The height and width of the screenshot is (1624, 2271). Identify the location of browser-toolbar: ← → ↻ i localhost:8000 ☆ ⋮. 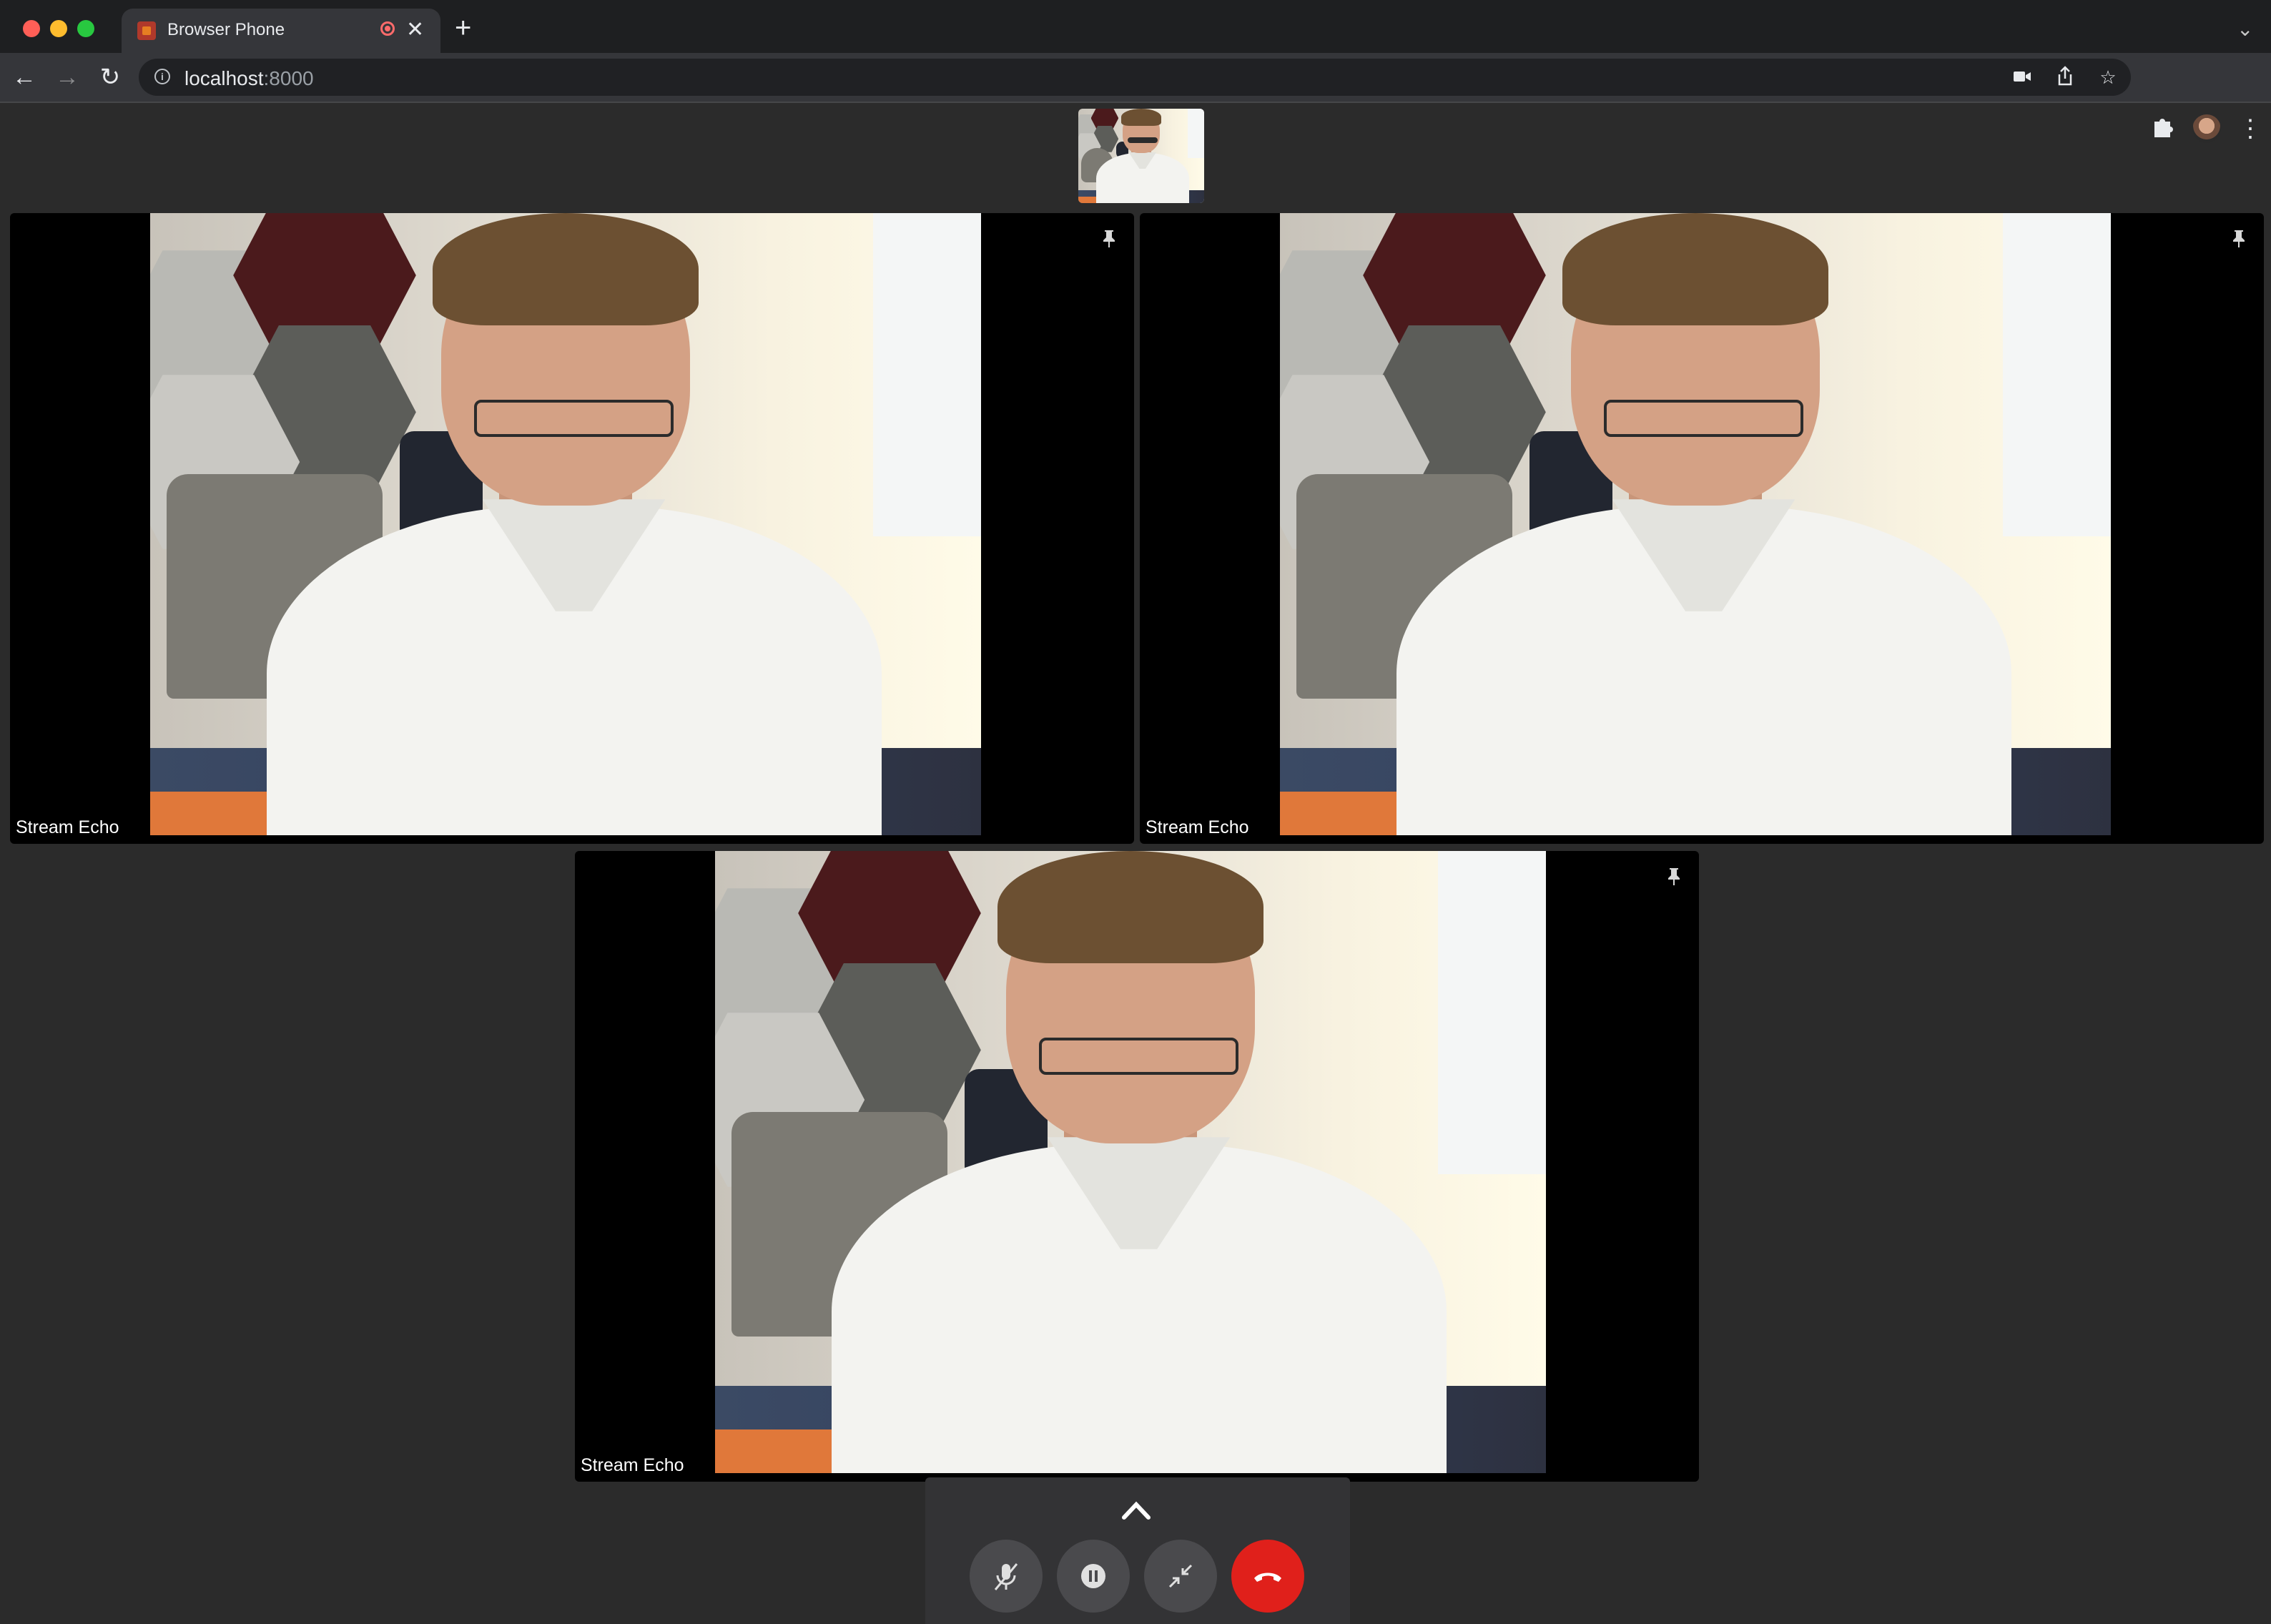
(1135, 98).